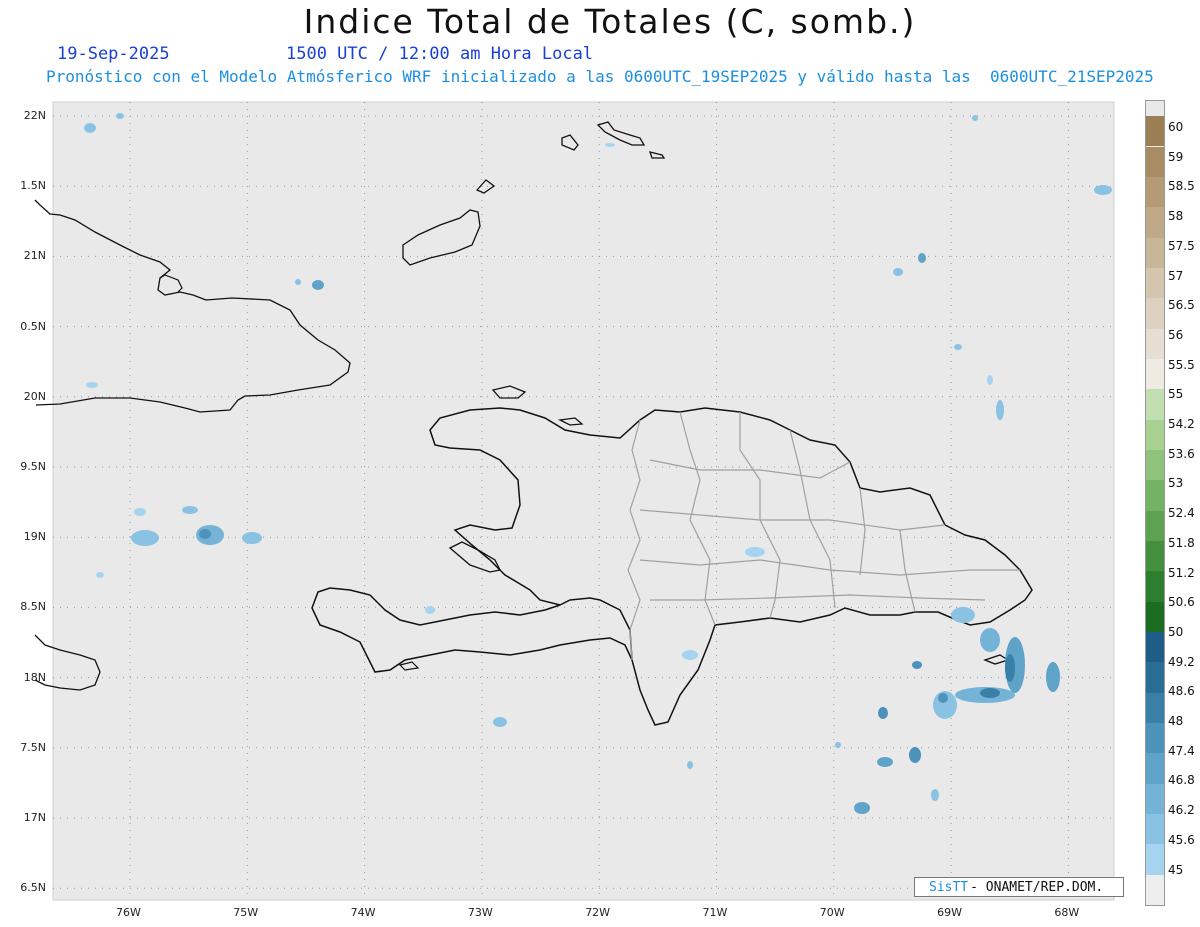 This screenshot has height=927, width=1200. What do you see at coordinates (715, 912) in the screenshot?
I see `lon-label: 71W` at bounding box center [715, 912].